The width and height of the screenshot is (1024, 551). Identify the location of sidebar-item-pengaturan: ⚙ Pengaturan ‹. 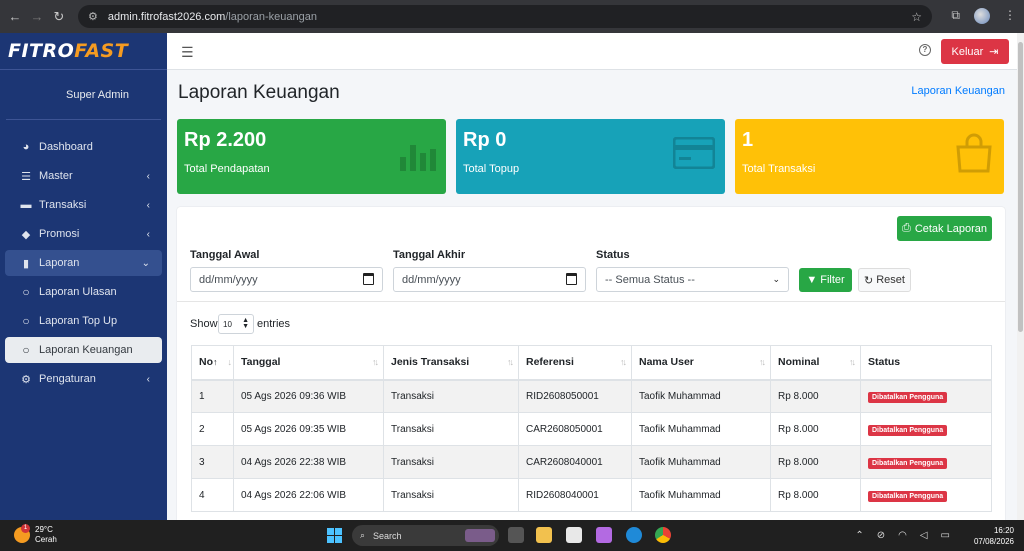
(83, 379).